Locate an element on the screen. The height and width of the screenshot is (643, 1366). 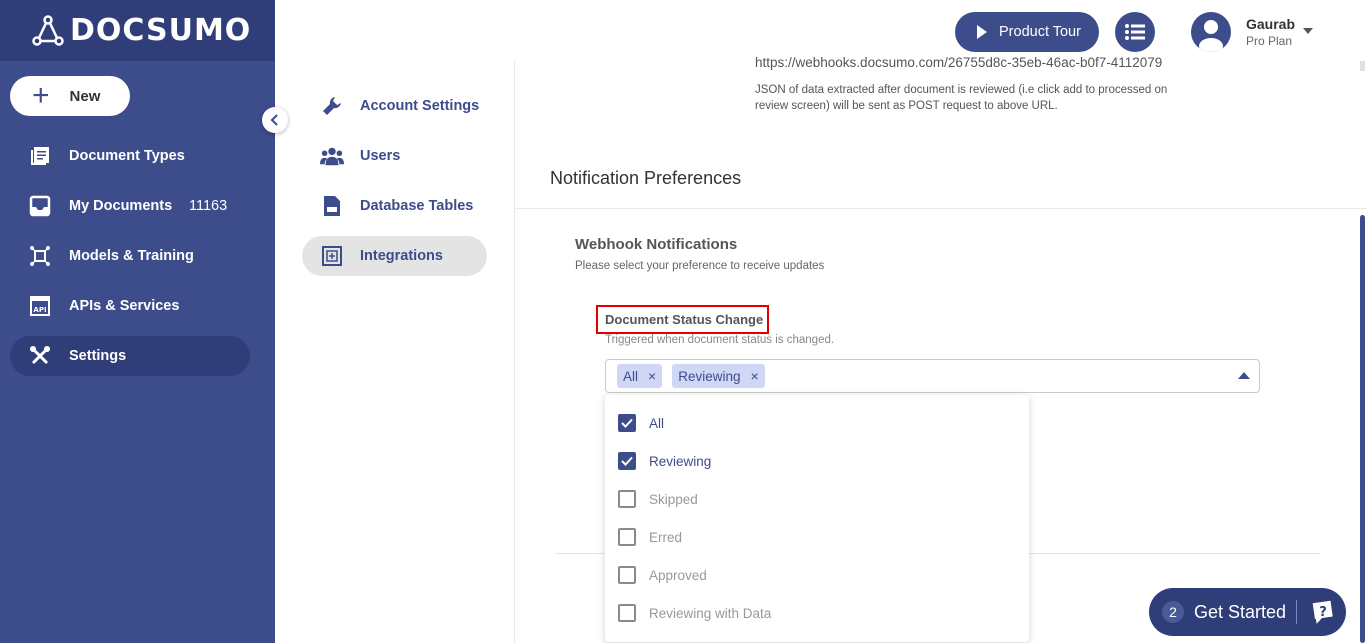
sidebar-item-label: APIs & Services is located at coordinates (124, 306).